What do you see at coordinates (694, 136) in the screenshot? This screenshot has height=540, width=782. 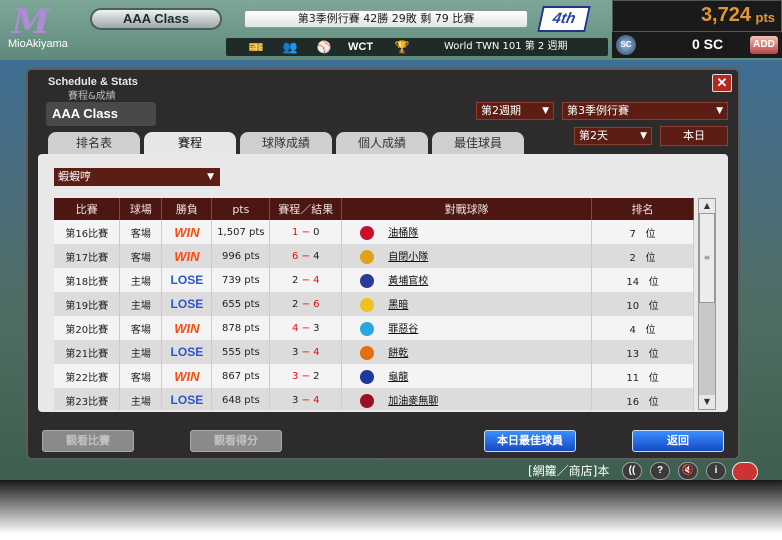 I see `today-button: 本日` at bounding box center [694, 136].